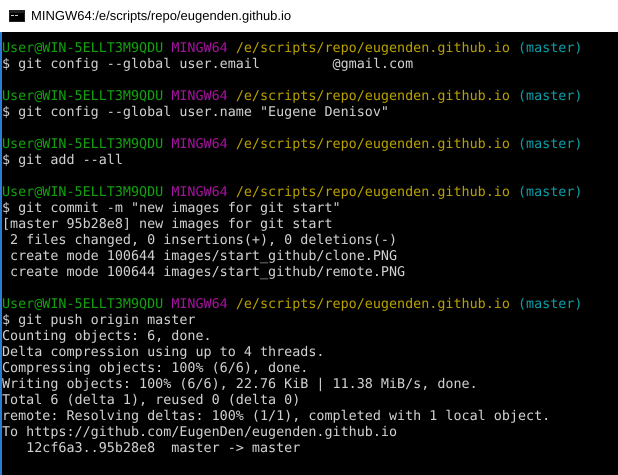  What do you see at coordinates (162, 448) in the screenshot?
I see `output-line: 12cf6a3..95b28e8 master -> master` at bounding box center [162, 448].